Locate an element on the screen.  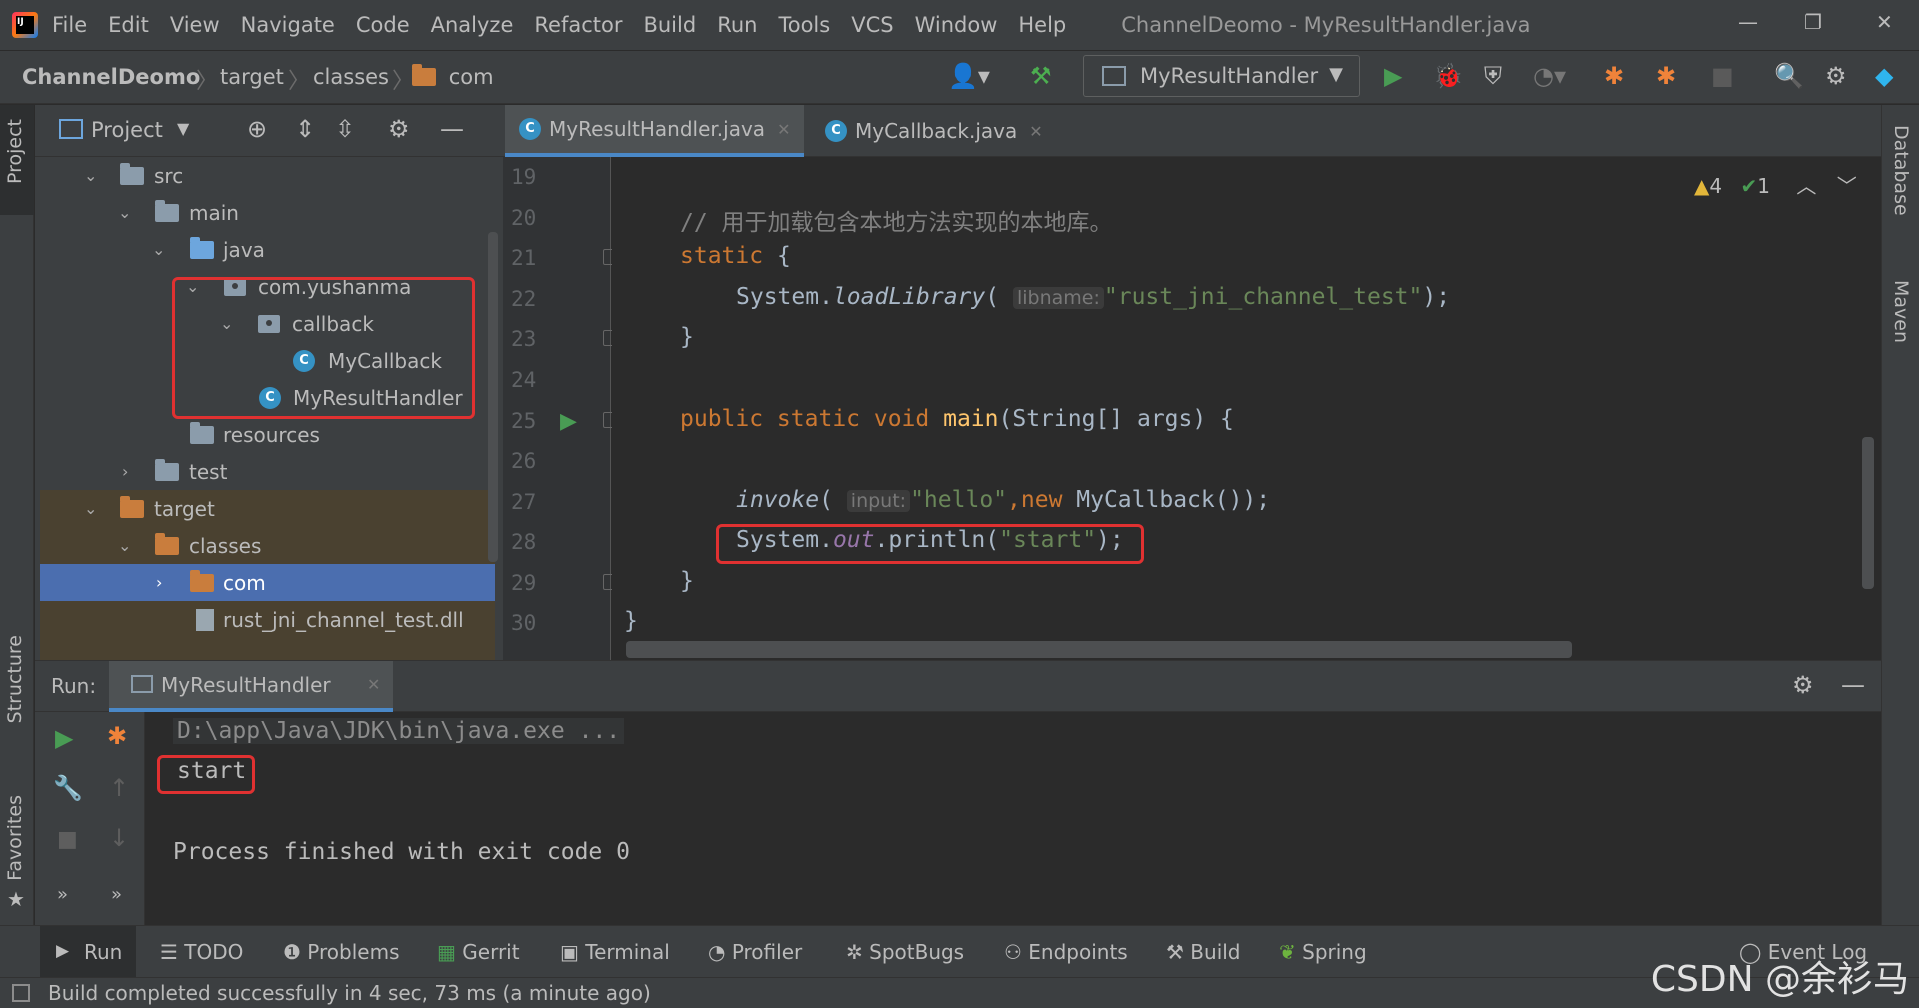
tool-profiler: ◔ Profiler is located at coordinates (755, 952).